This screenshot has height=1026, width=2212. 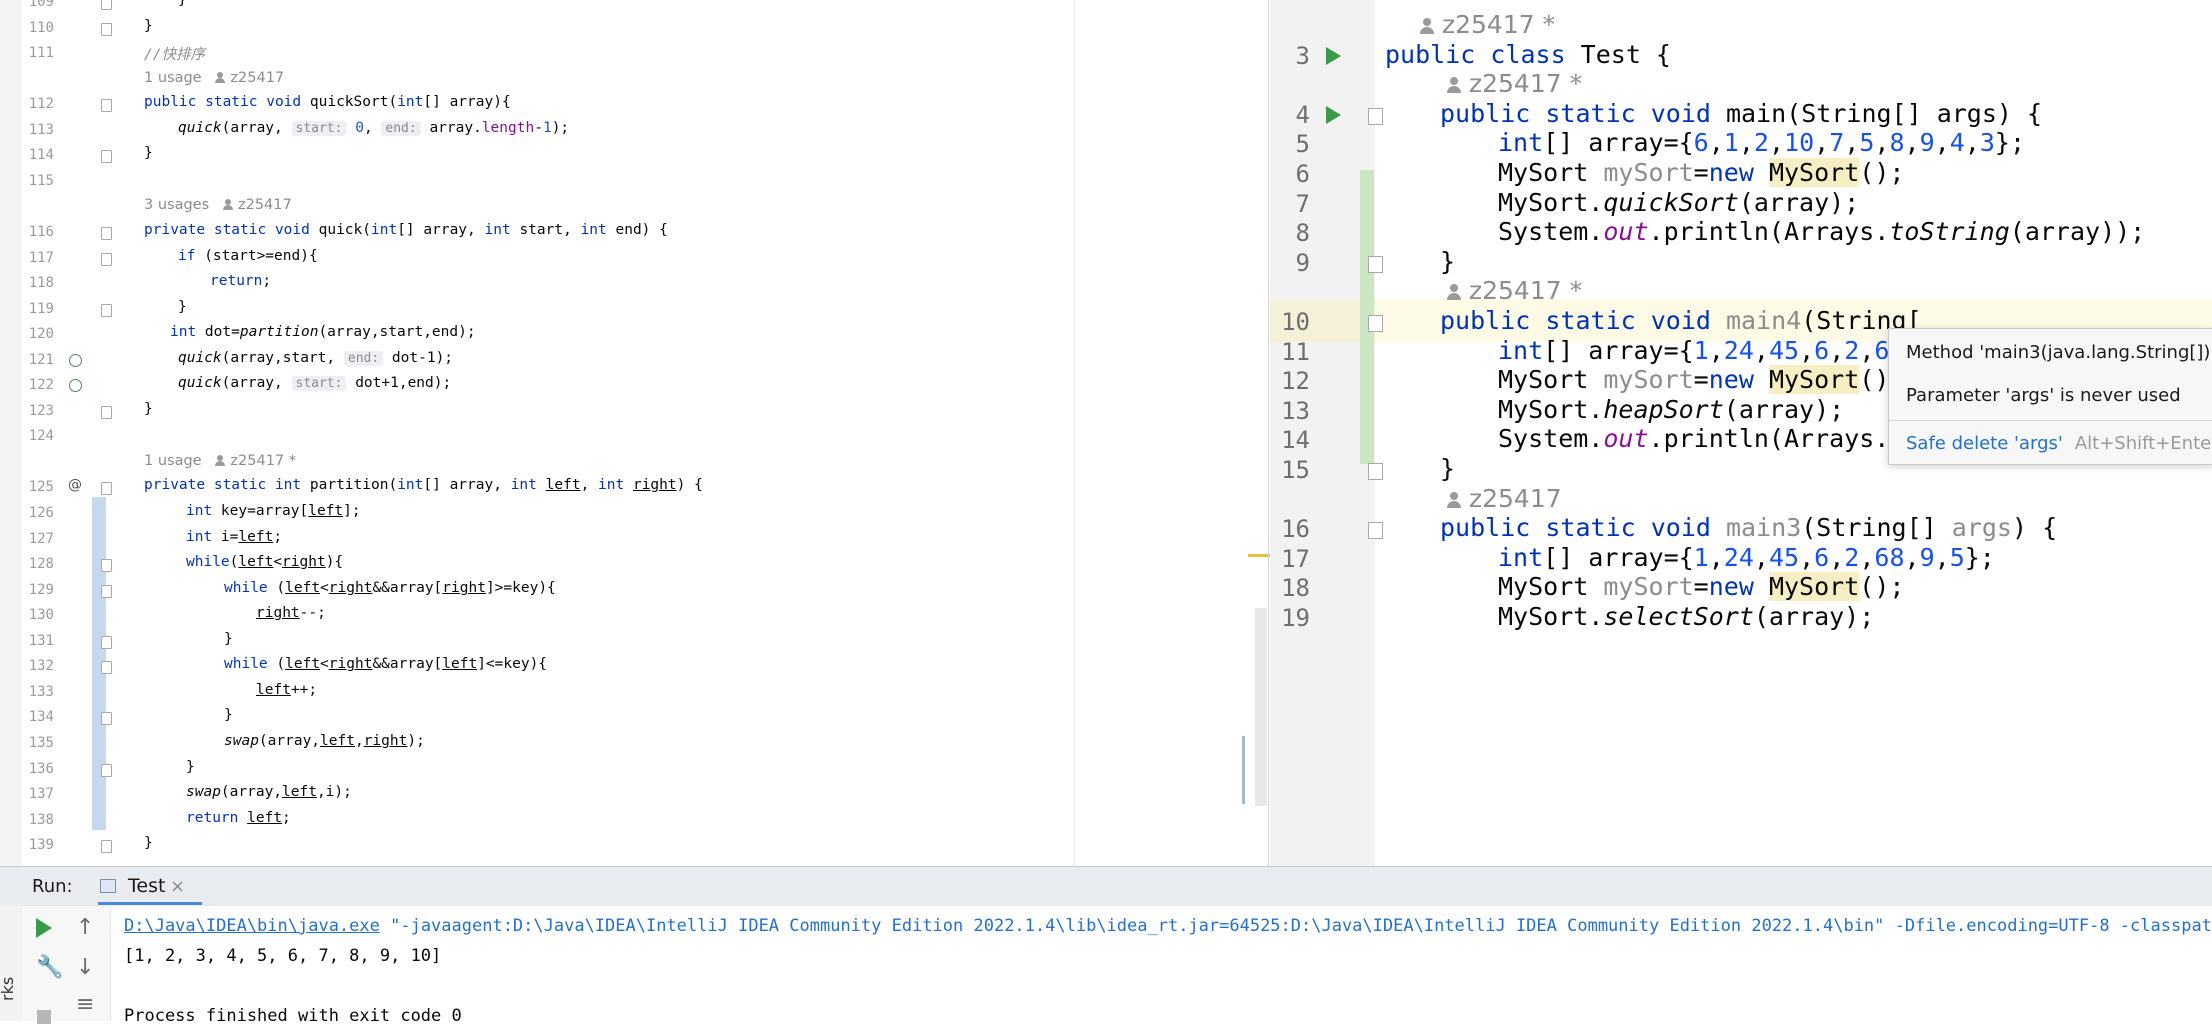 What do you see at coordinates (34, 28) in the screenshot?
I see `line-number: 110` at bounding box center [34, 28].